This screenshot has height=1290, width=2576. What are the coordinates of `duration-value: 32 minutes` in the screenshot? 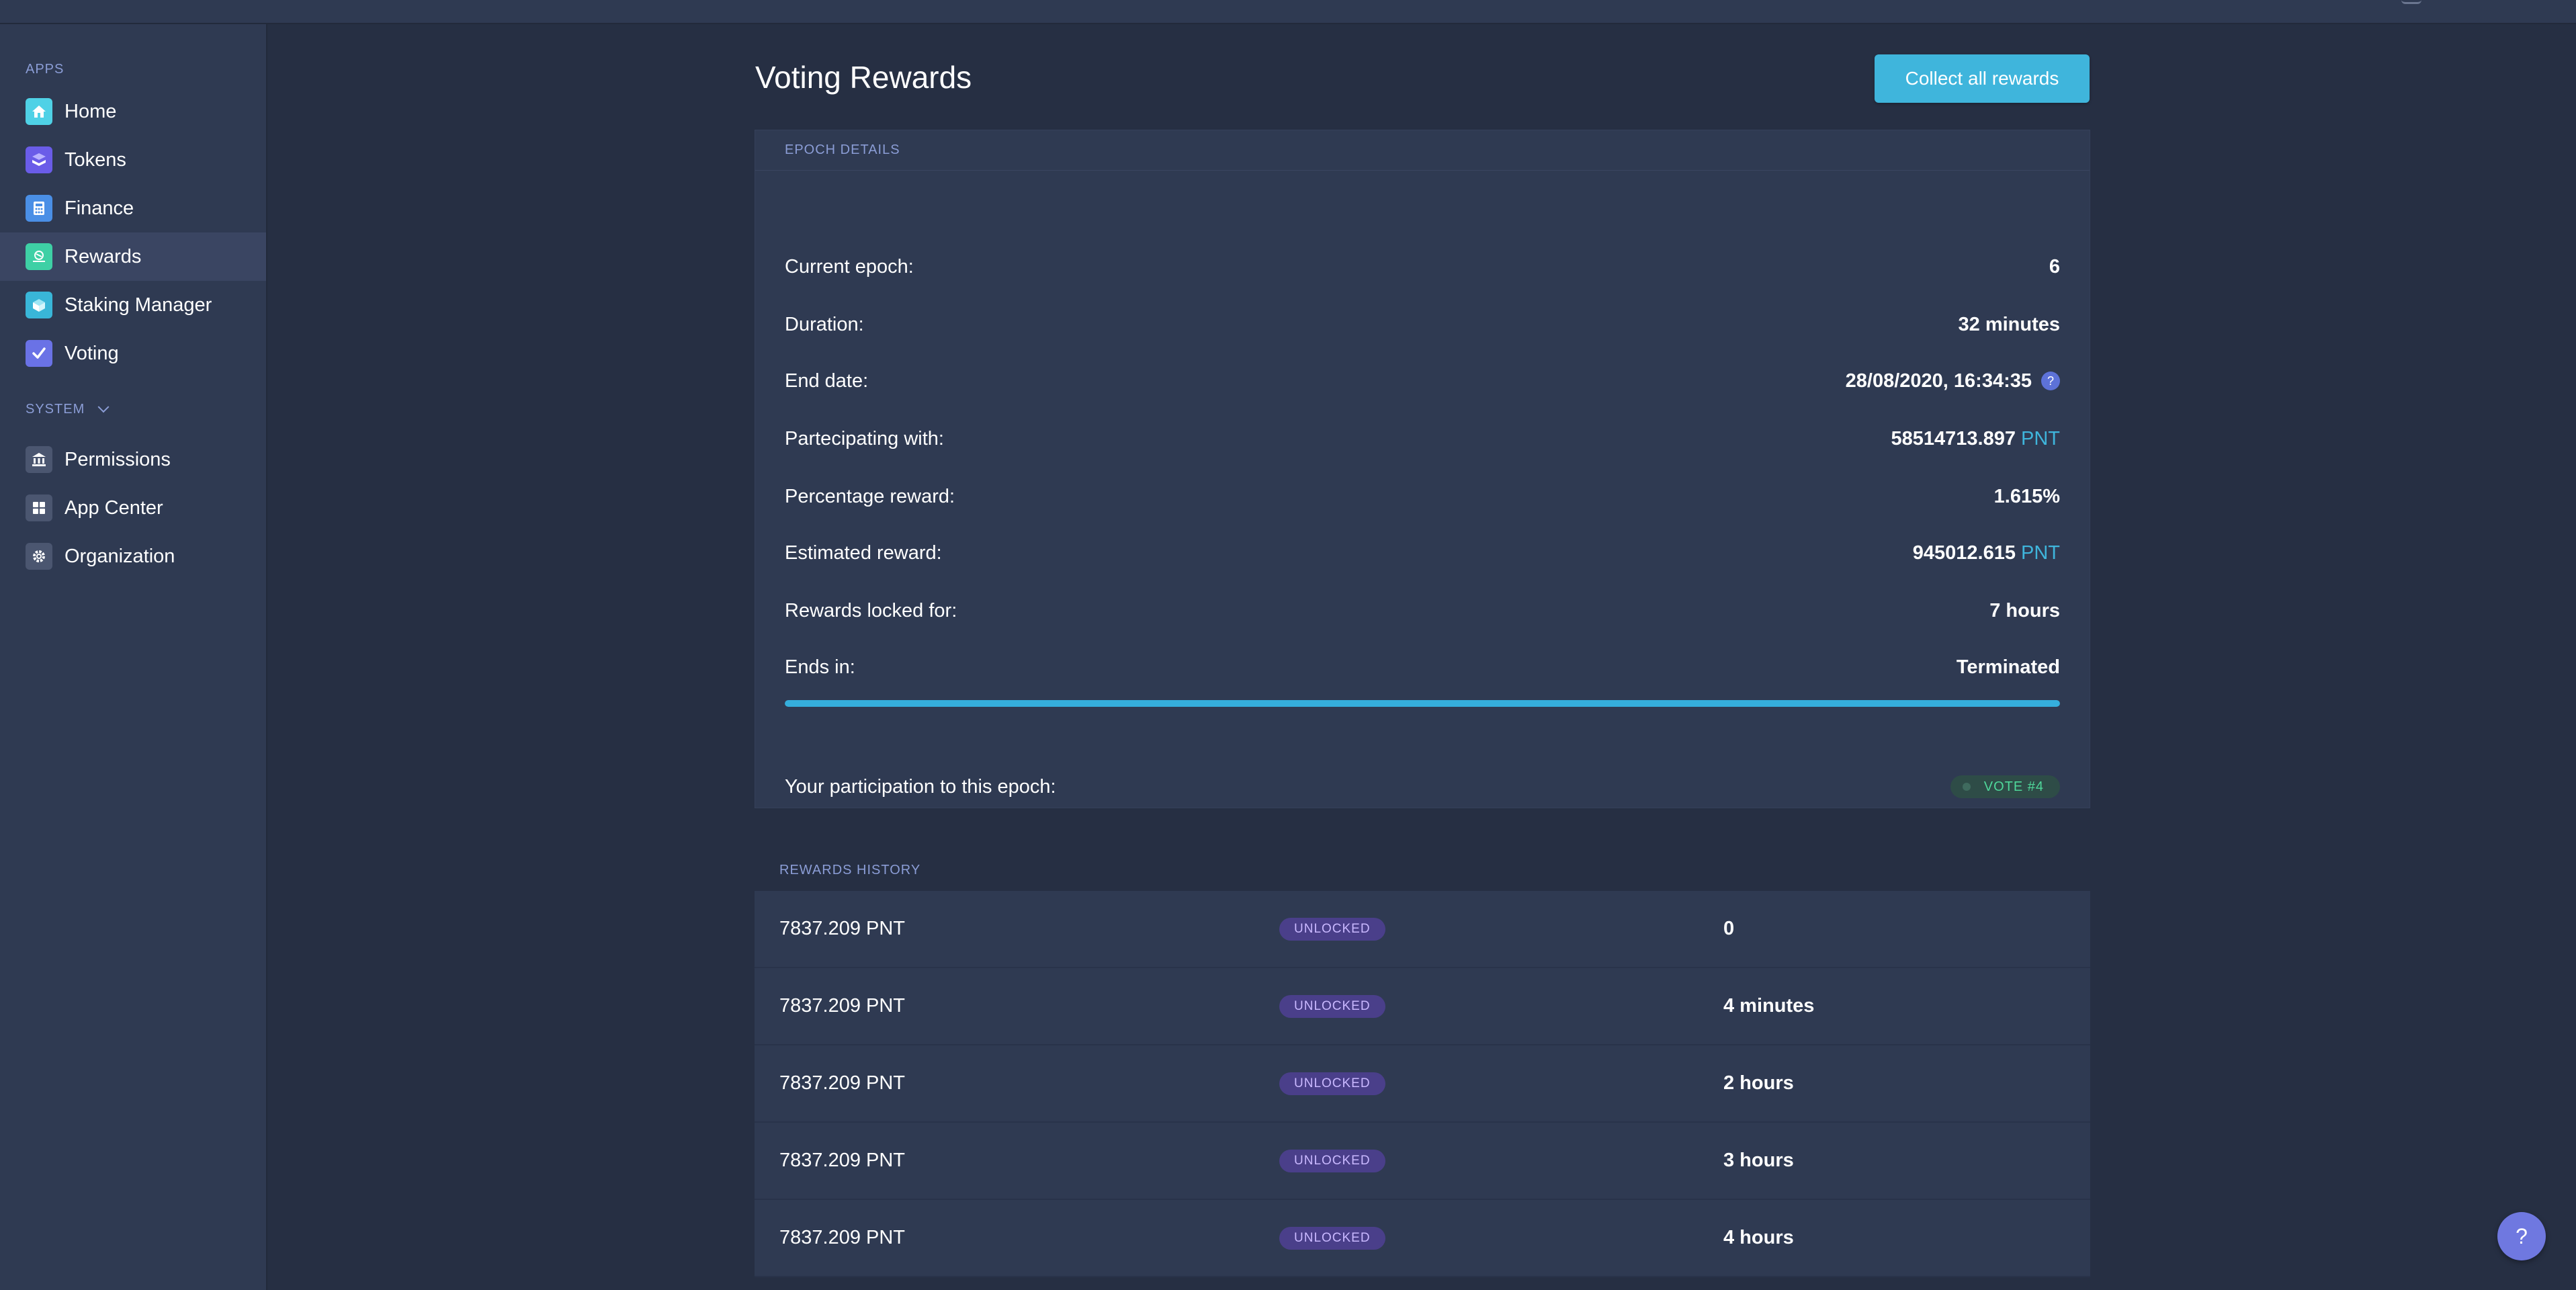 It's located at (2009, 324).